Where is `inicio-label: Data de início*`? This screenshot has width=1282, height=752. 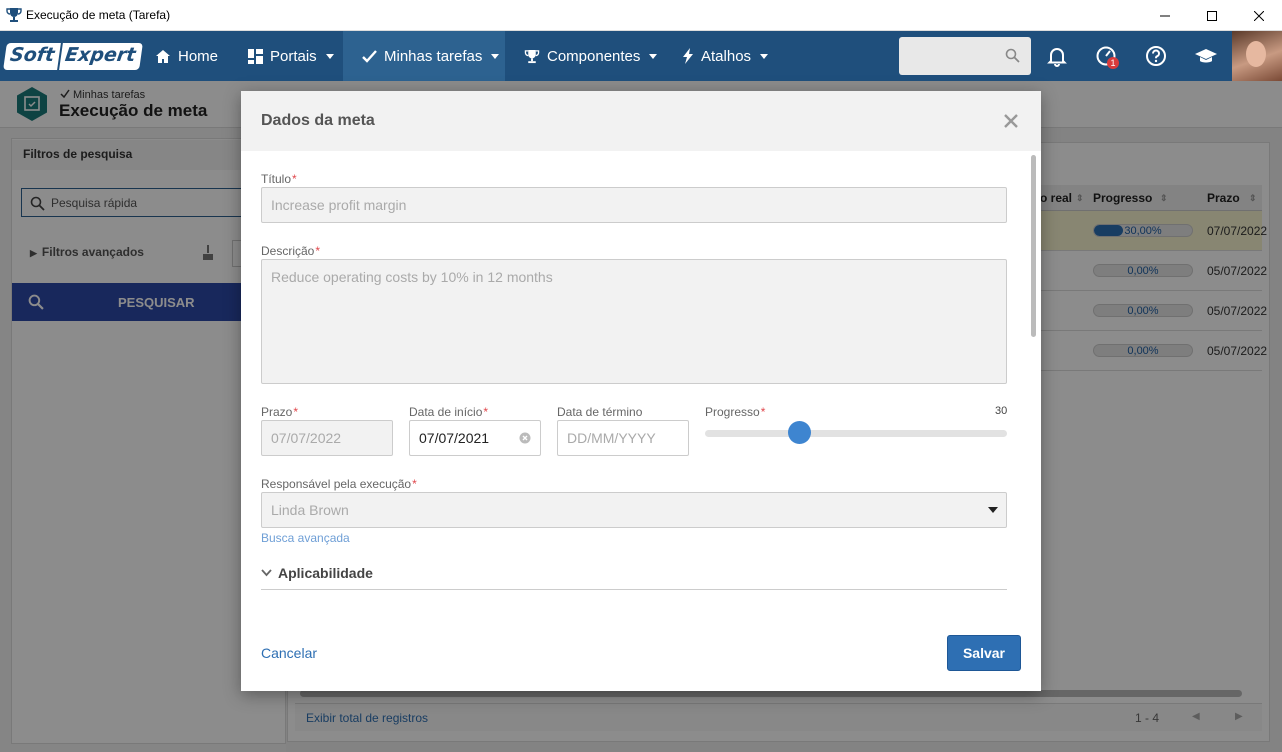 inicio-label: Data de início* is located at coordinates (448, 412).